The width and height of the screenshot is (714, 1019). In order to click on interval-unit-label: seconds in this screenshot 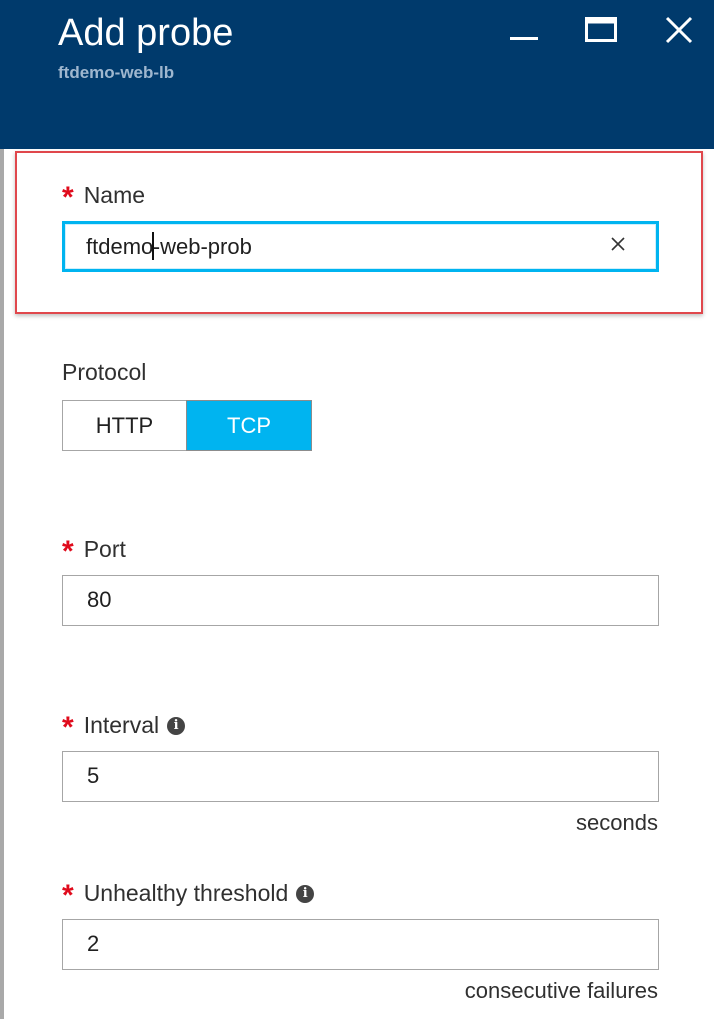, I will do `click(617, 822)`.